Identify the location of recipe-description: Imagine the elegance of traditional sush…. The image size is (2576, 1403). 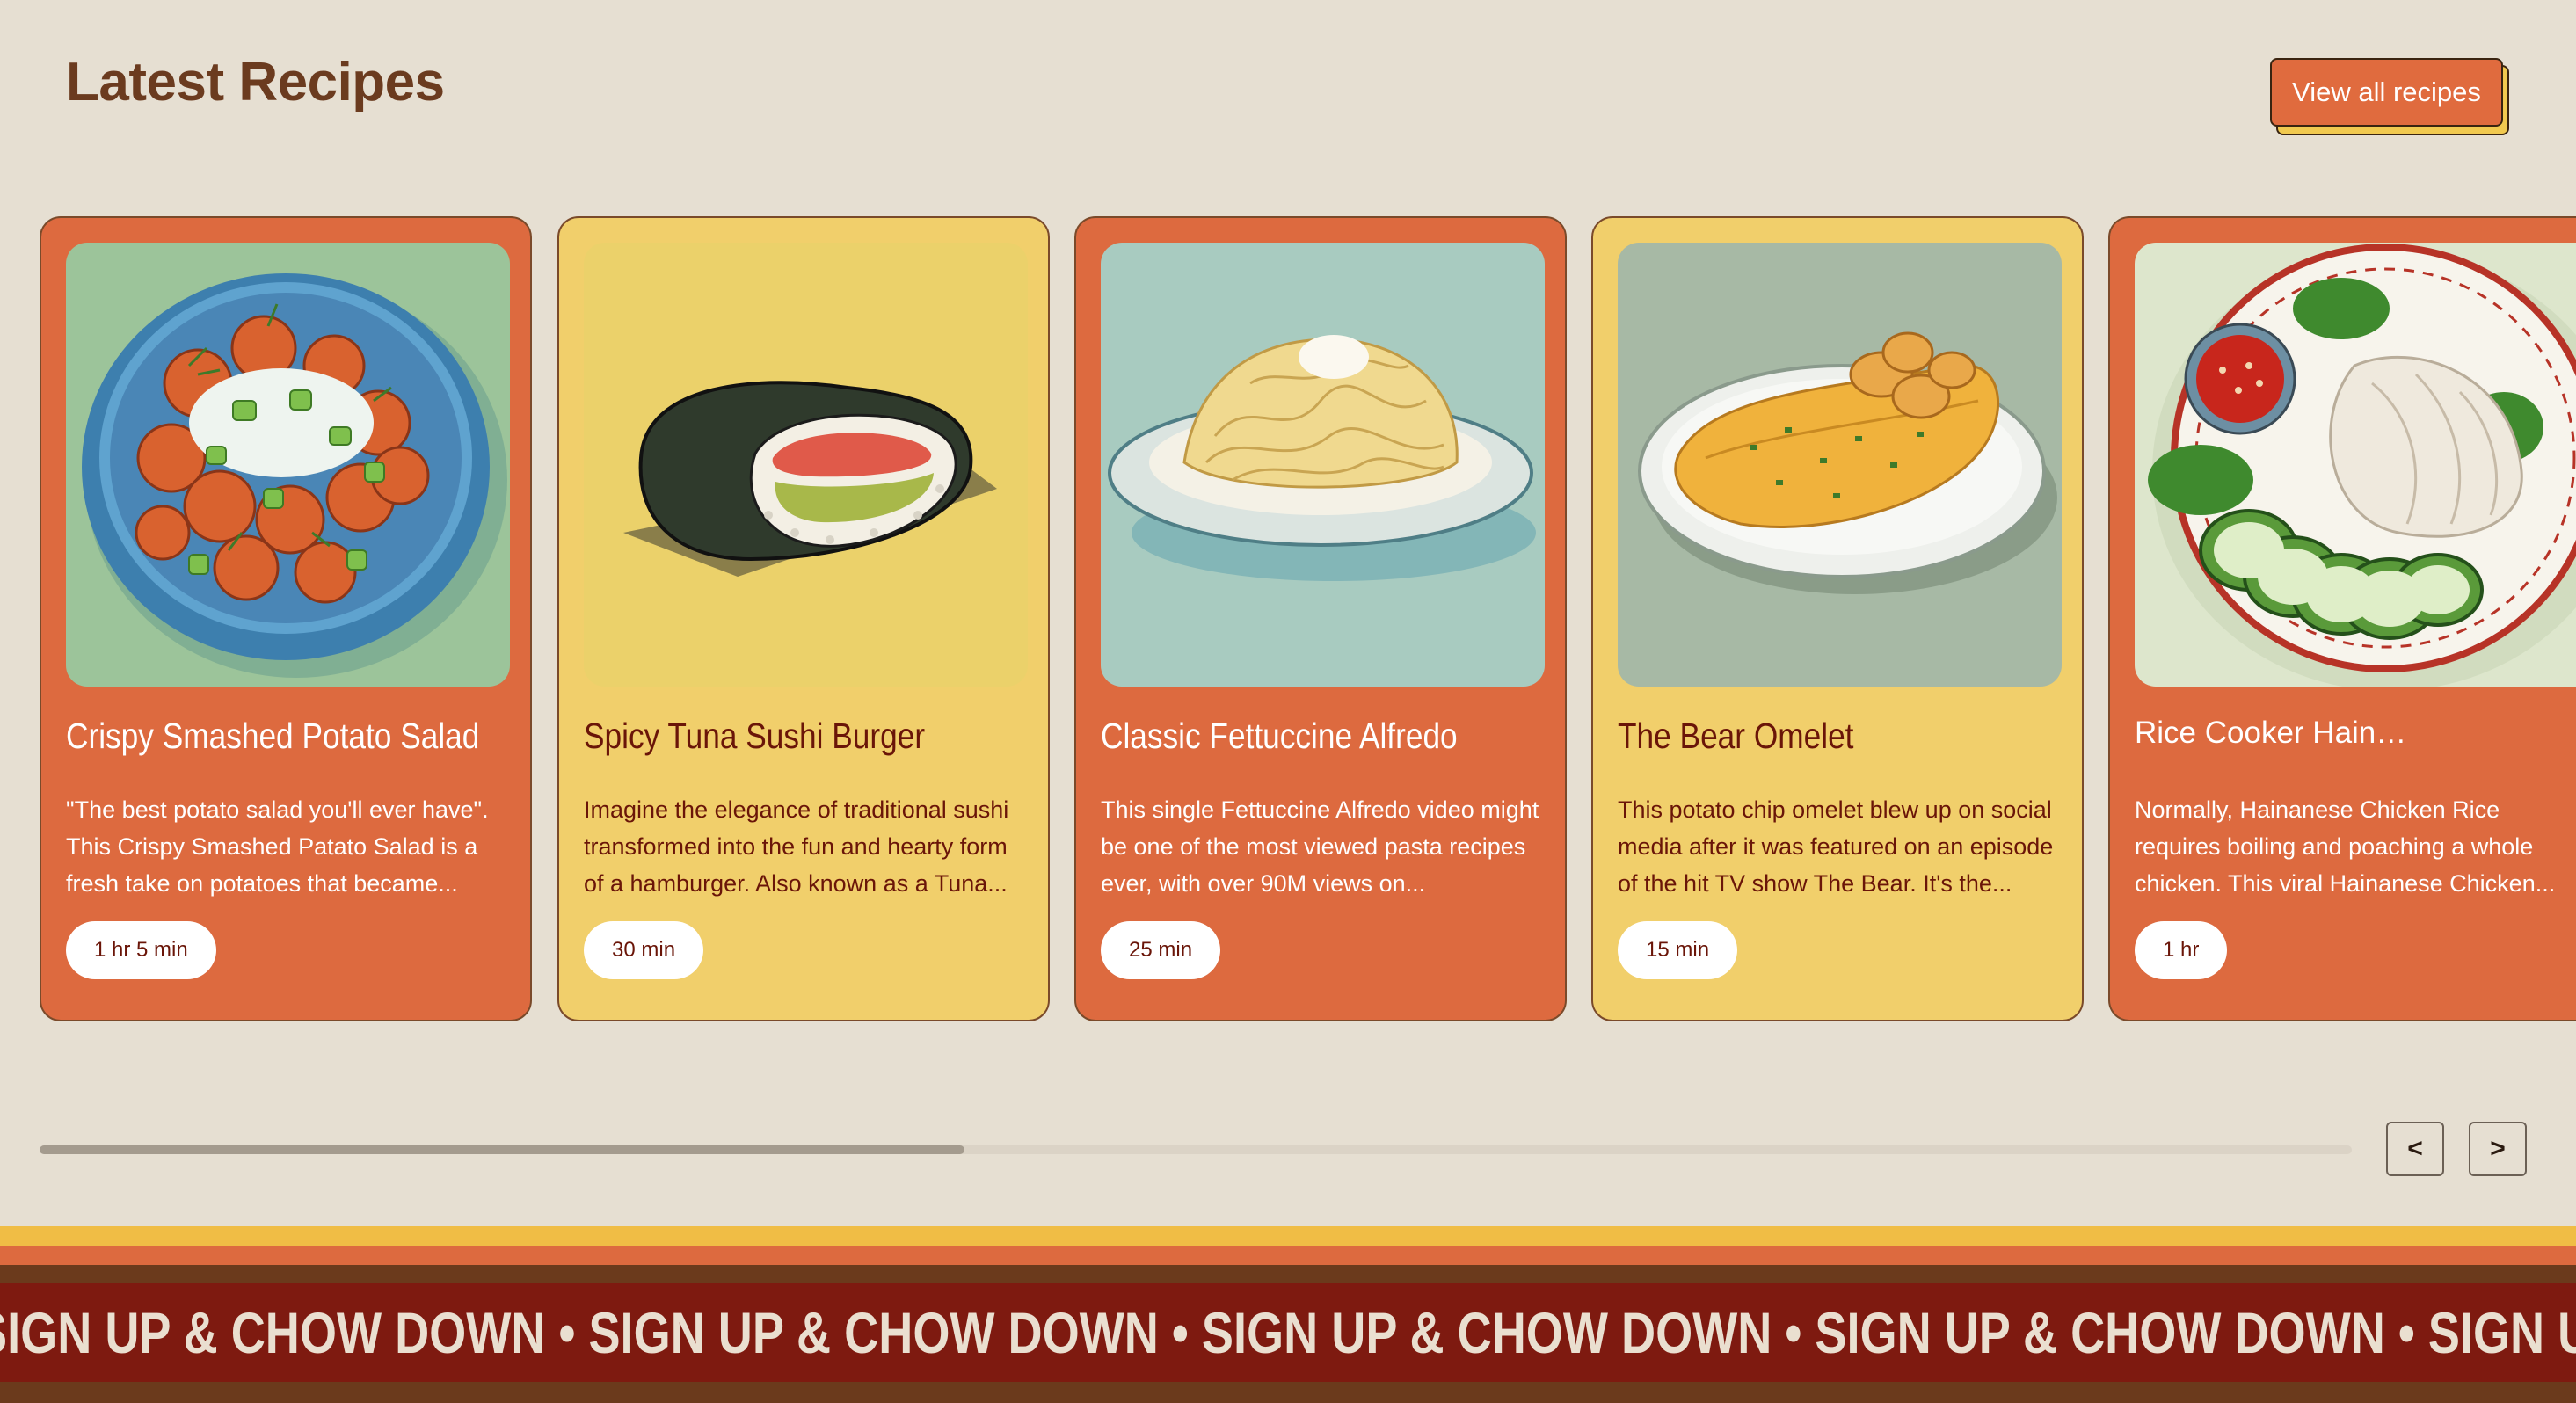
(796, 847).